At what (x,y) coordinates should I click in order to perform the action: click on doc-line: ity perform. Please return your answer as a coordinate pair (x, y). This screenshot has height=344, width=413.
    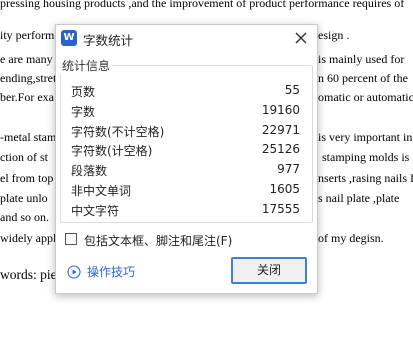
    Looking at the image, I should click on (27, 35).